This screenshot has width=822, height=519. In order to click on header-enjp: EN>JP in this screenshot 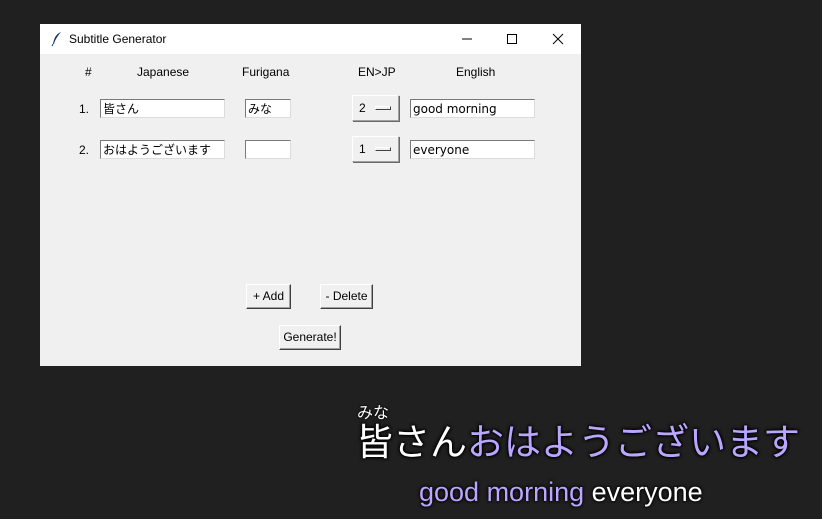, I will do `click(377, 72)`.